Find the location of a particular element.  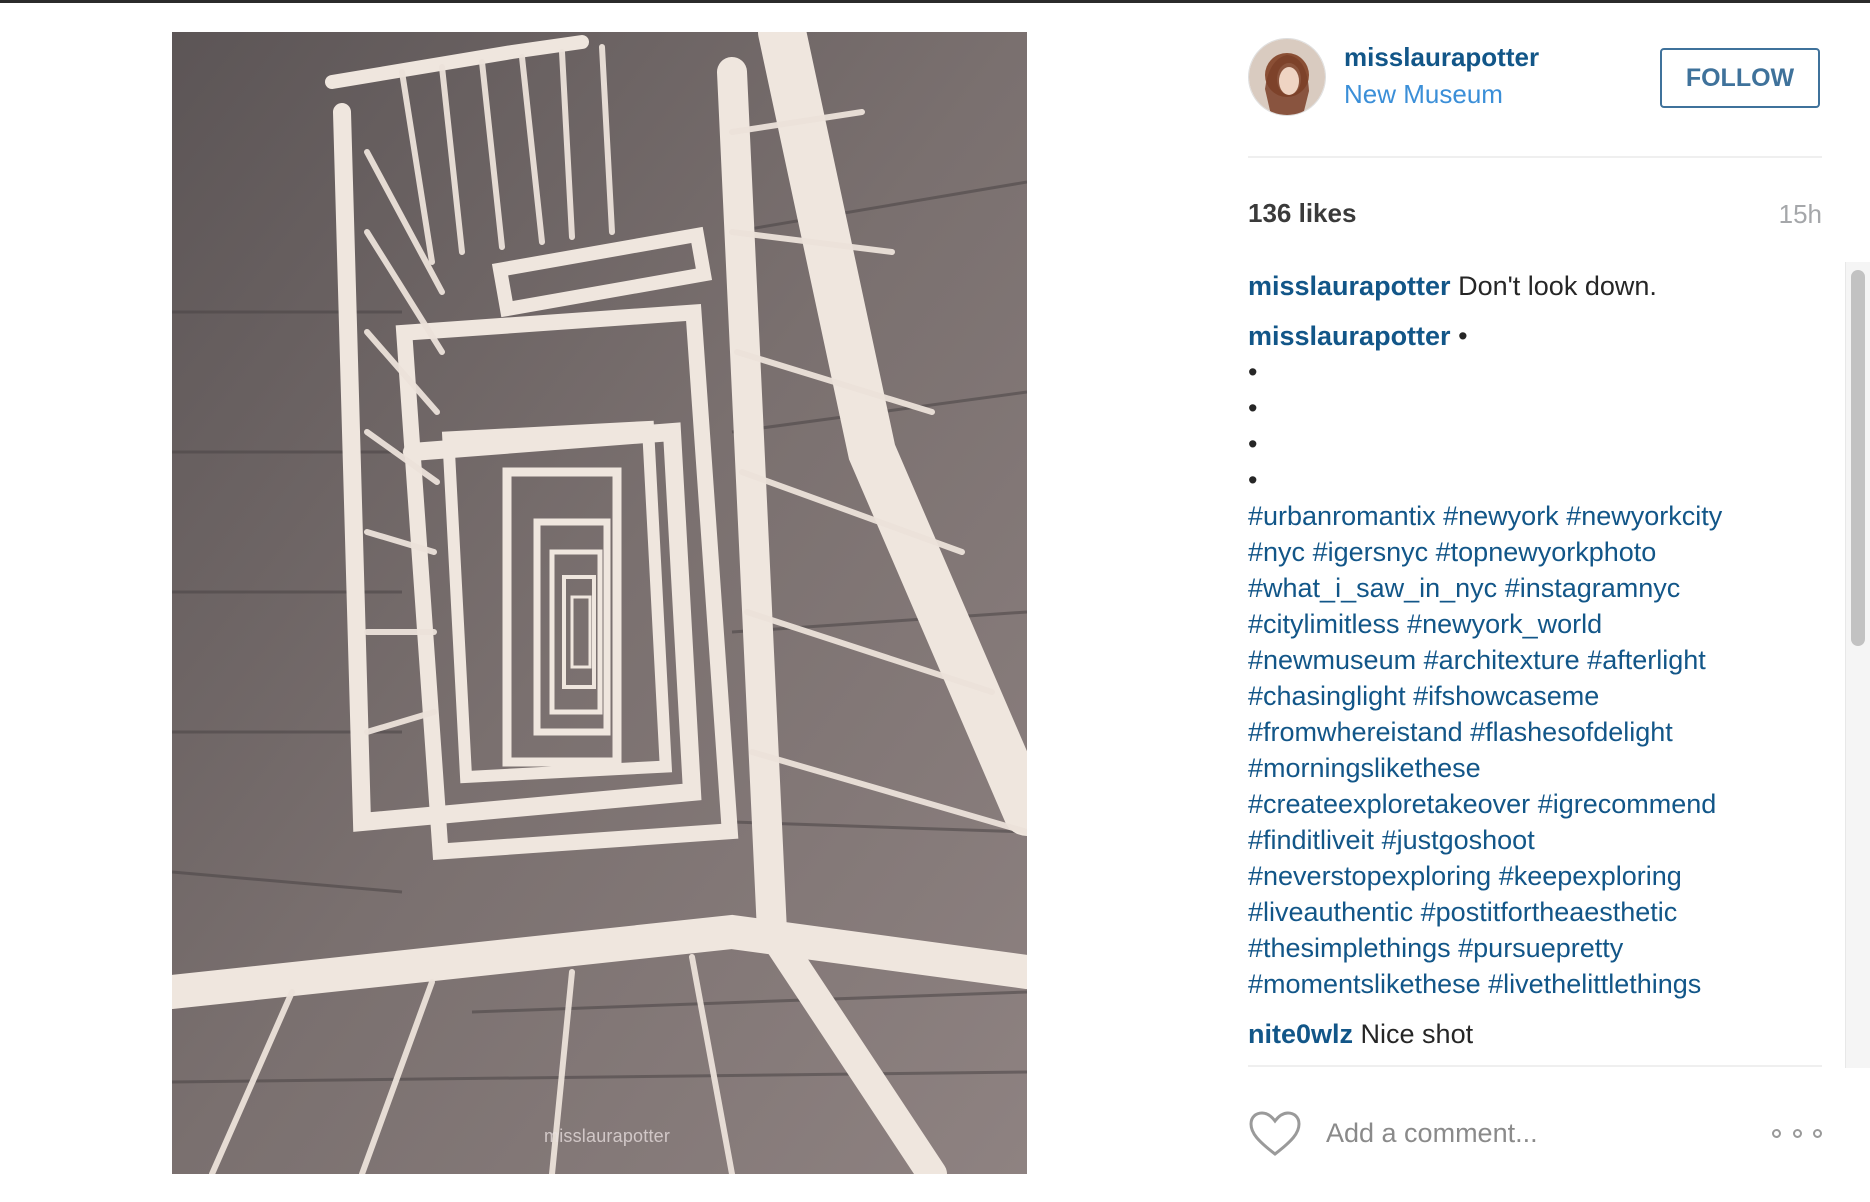

hashtag-link: #instagramnyc is located at coordinates (1593, 588).